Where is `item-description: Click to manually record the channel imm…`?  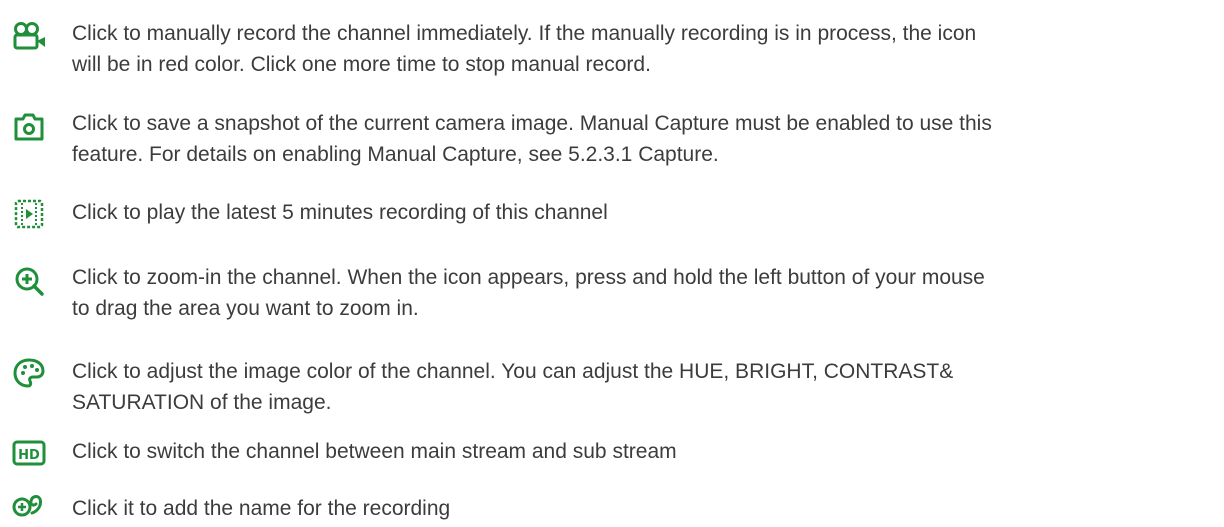 item-description: Click to manually record the channel imm… is located at coordinates (524, 49).